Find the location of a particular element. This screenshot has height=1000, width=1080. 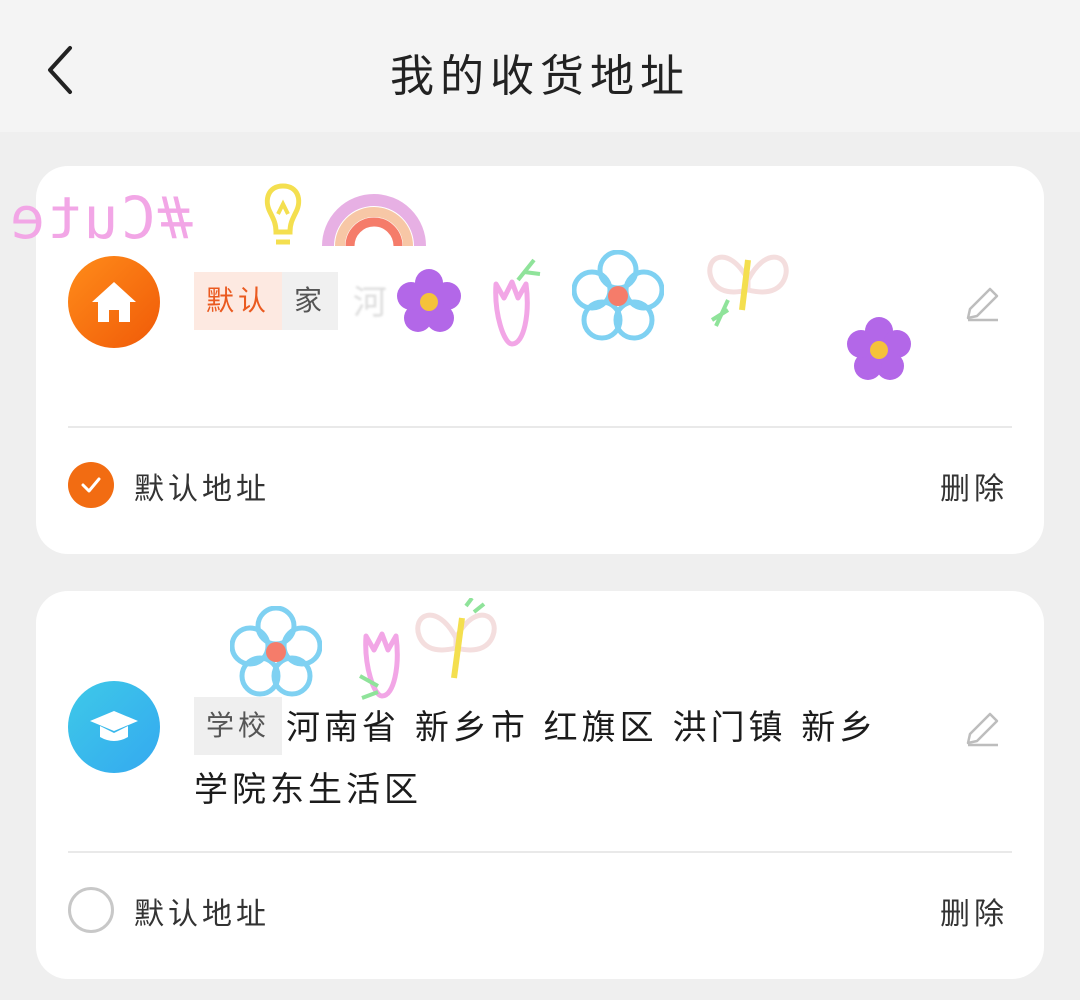

address-text: 学校 河南省 新乡市 红旗区 洪门镇 新乡学院东生活区 is located at coordinates (544, 759).